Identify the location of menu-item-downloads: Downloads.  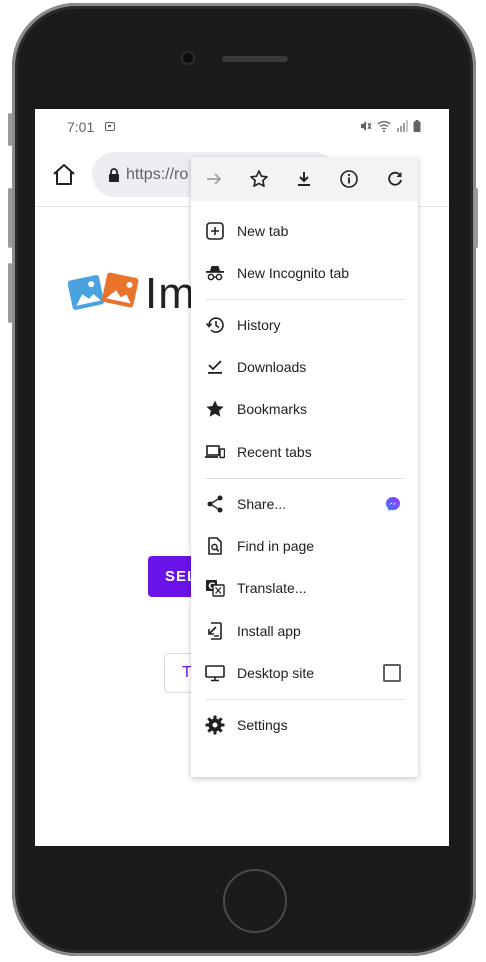
(304, 367).